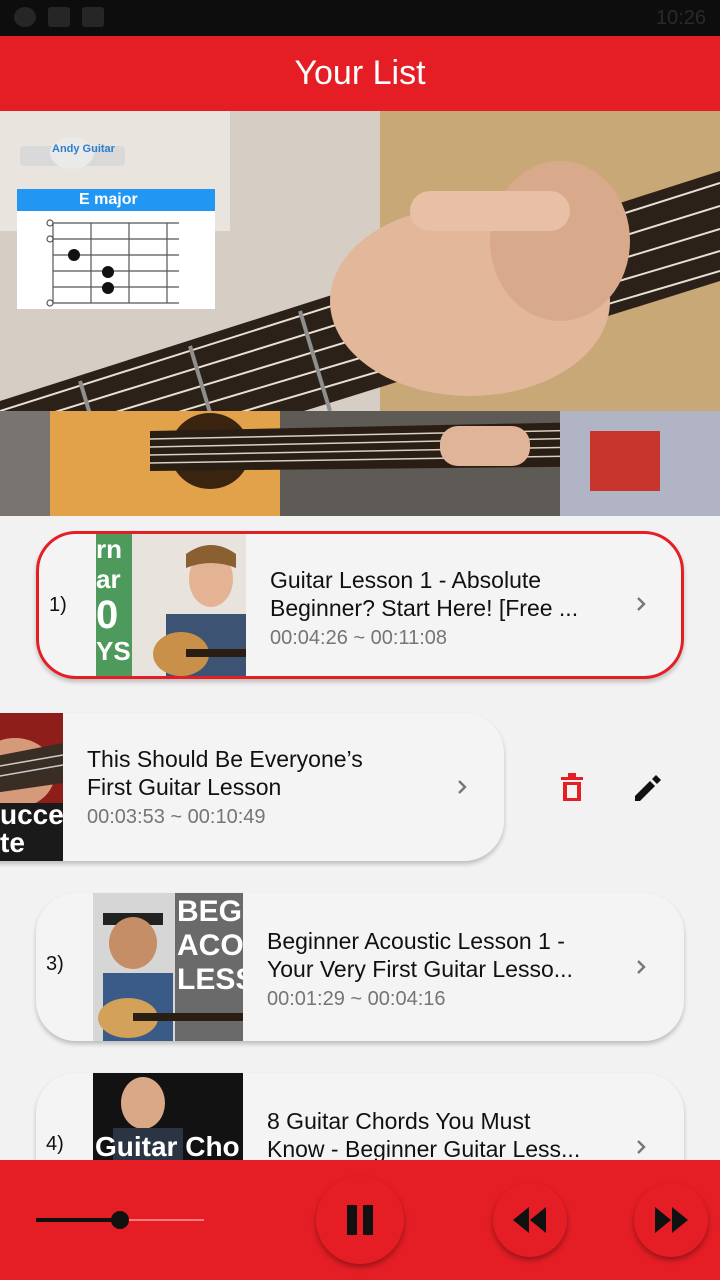 The image size is (720, 1280). Describe the element at coordinates (55, 1144) in the screenshot. I see `item-index: 4)` at that location.